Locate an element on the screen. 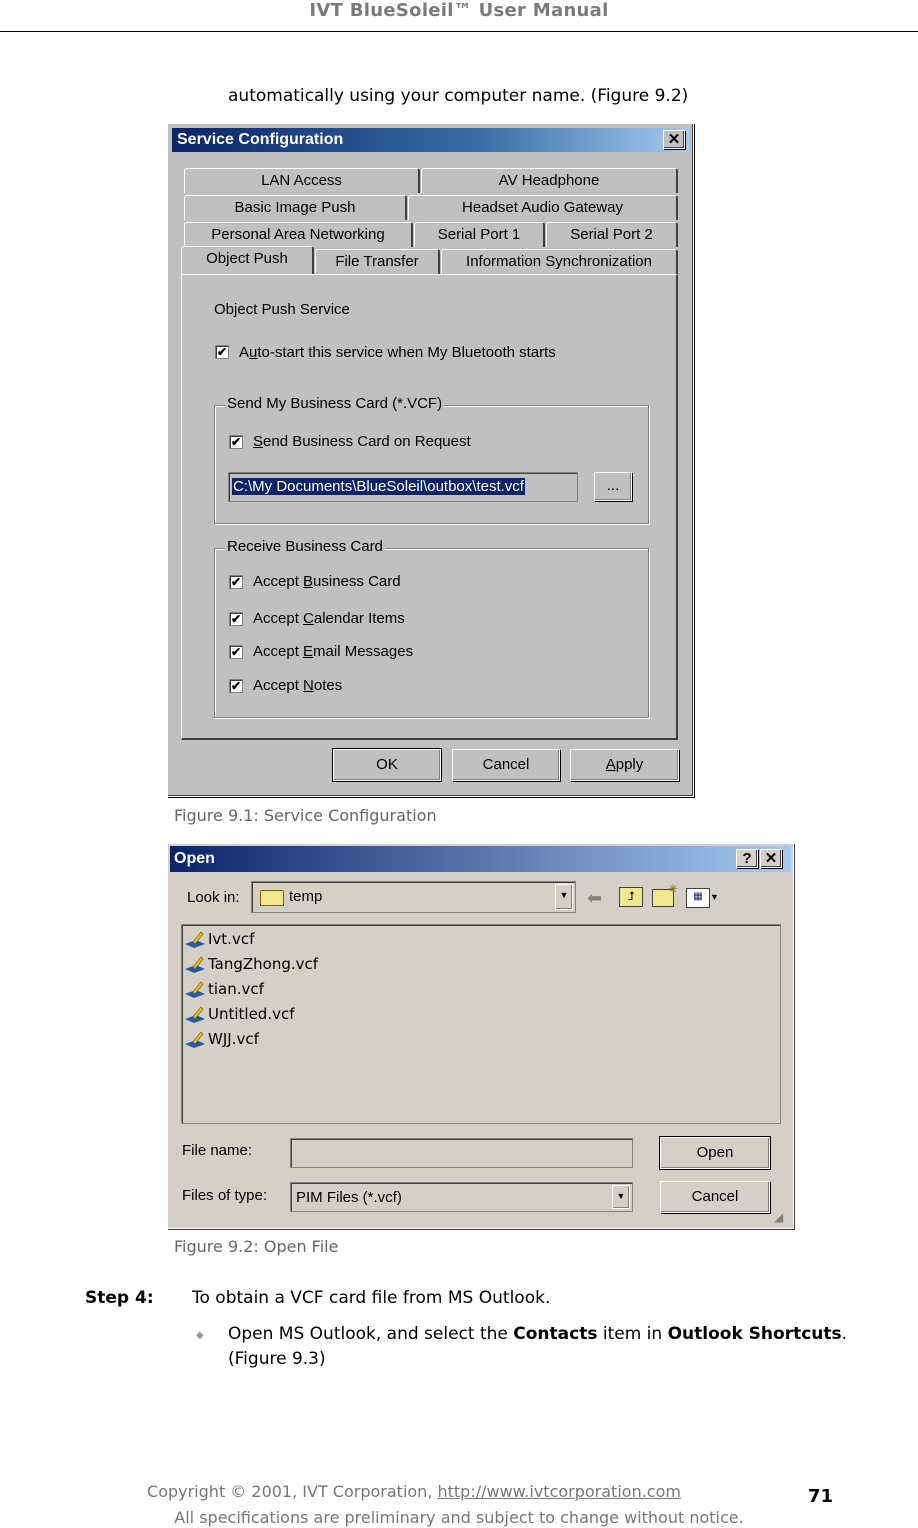 This screenshot has height=1528, width=918. accept-email-messages-checkbox: ✔ is located at coordinates (236, 652).